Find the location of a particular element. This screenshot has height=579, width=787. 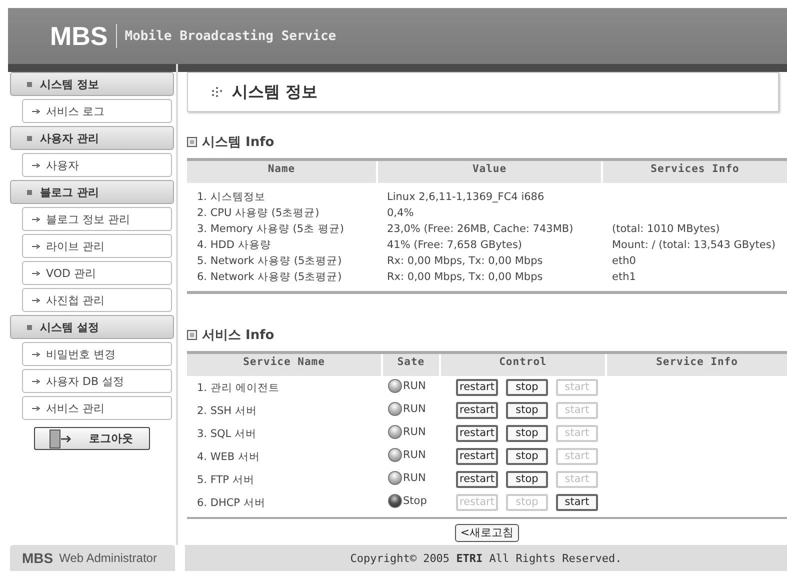

door-icon is located at coordinates (60, 438).